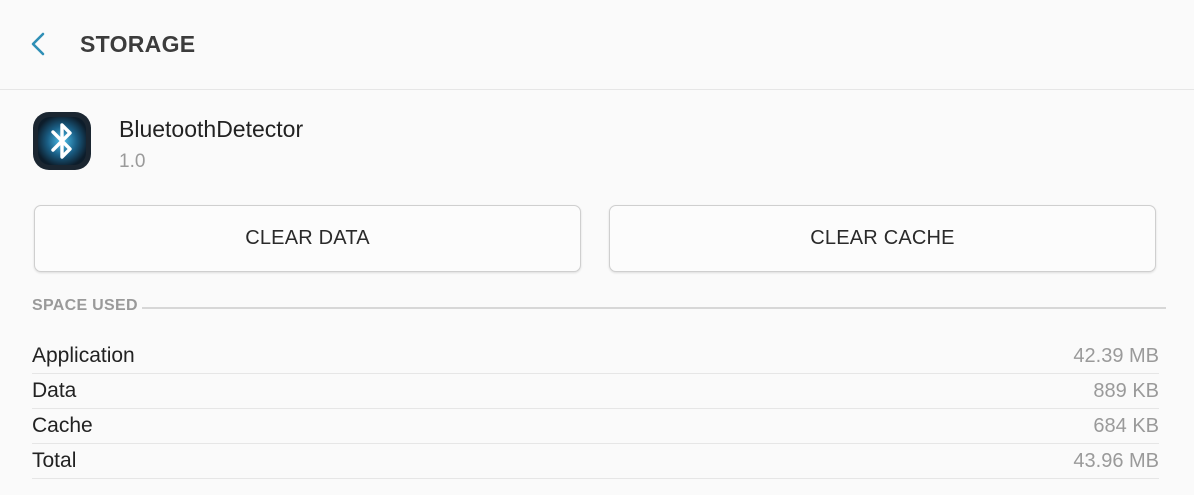 The image size is (1194, 495). What do you see at coordinates (83, 355) in the screenshot?
I see `row-label: Application` at bounding box center [83, 355].